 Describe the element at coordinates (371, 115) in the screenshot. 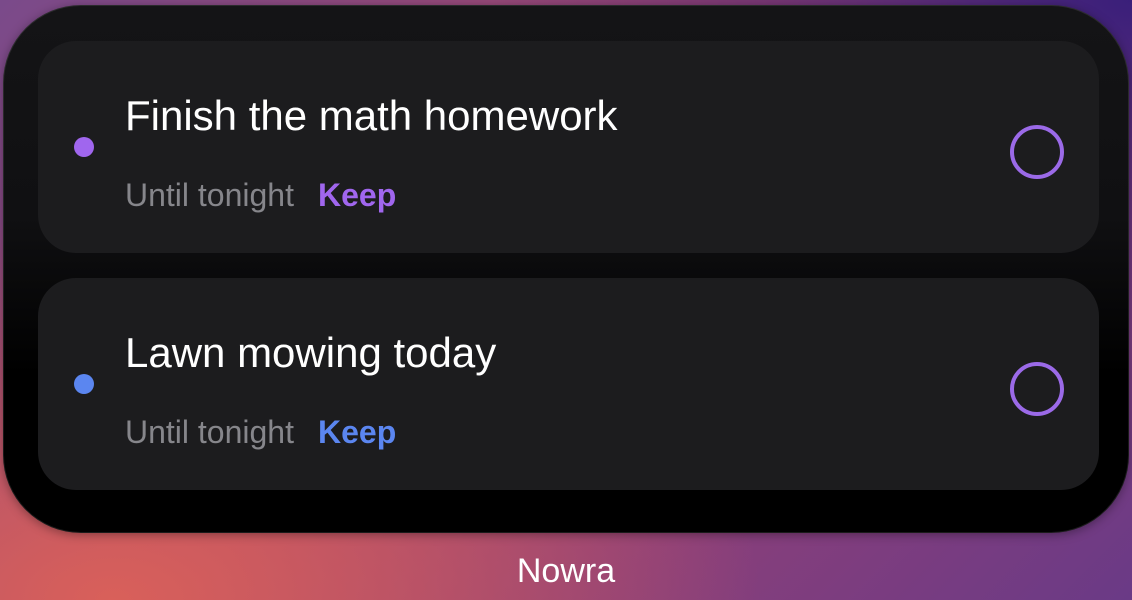

I see `task-title: Finish the math homework` at that location.